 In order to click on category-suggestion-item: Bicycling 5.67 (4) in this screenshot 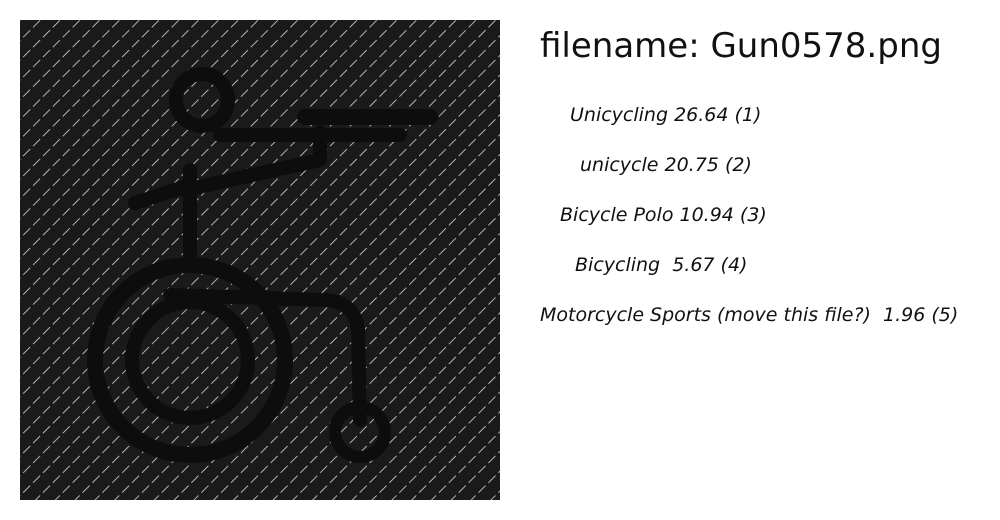, I will do `click(740, 275)`.